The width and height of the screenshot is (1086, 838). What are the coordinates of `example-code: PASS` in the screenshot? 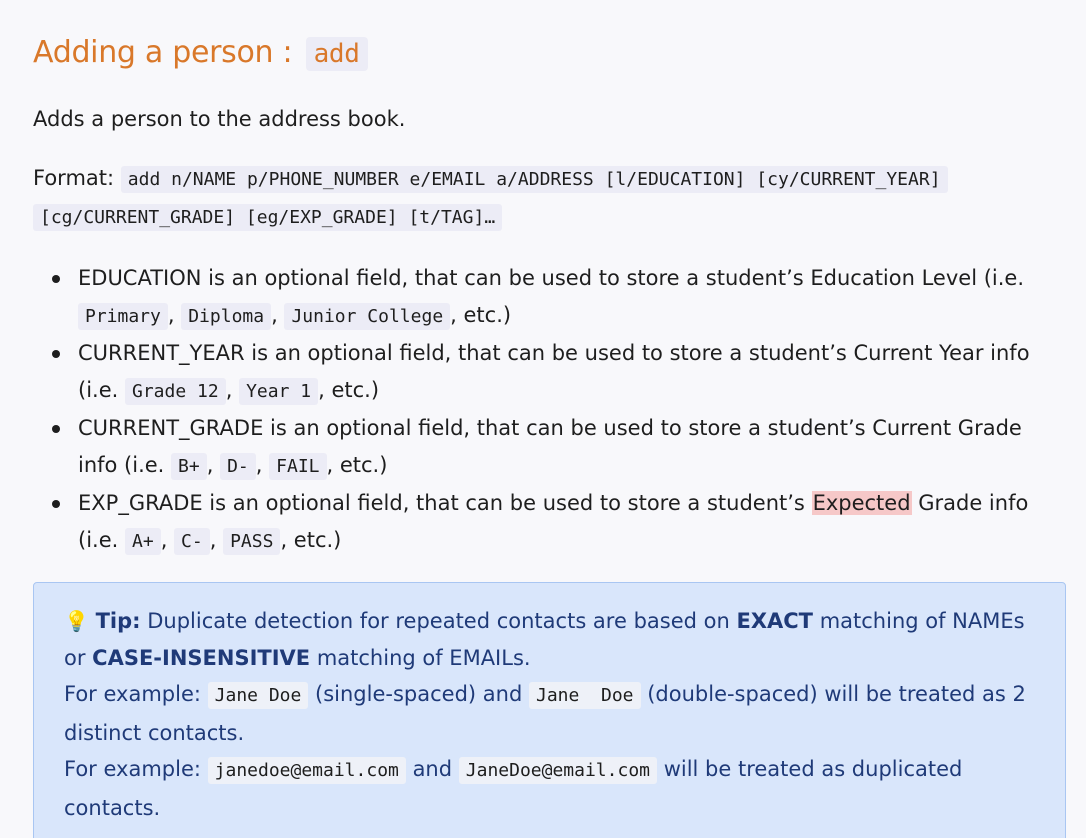 It's located at (252, 541).